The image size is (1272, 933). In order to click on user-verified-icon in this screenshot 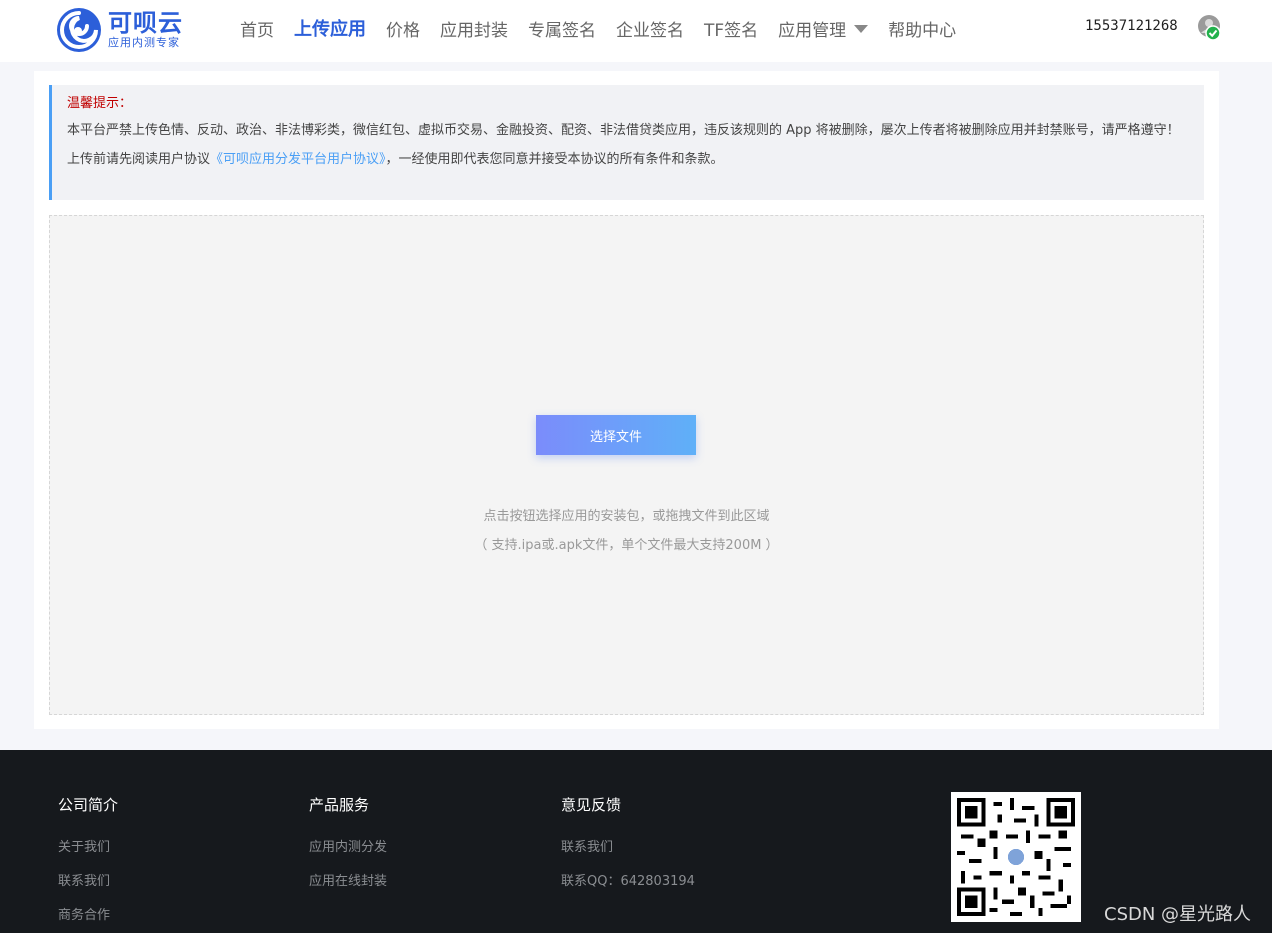, I will do `click(1210, 28)`.